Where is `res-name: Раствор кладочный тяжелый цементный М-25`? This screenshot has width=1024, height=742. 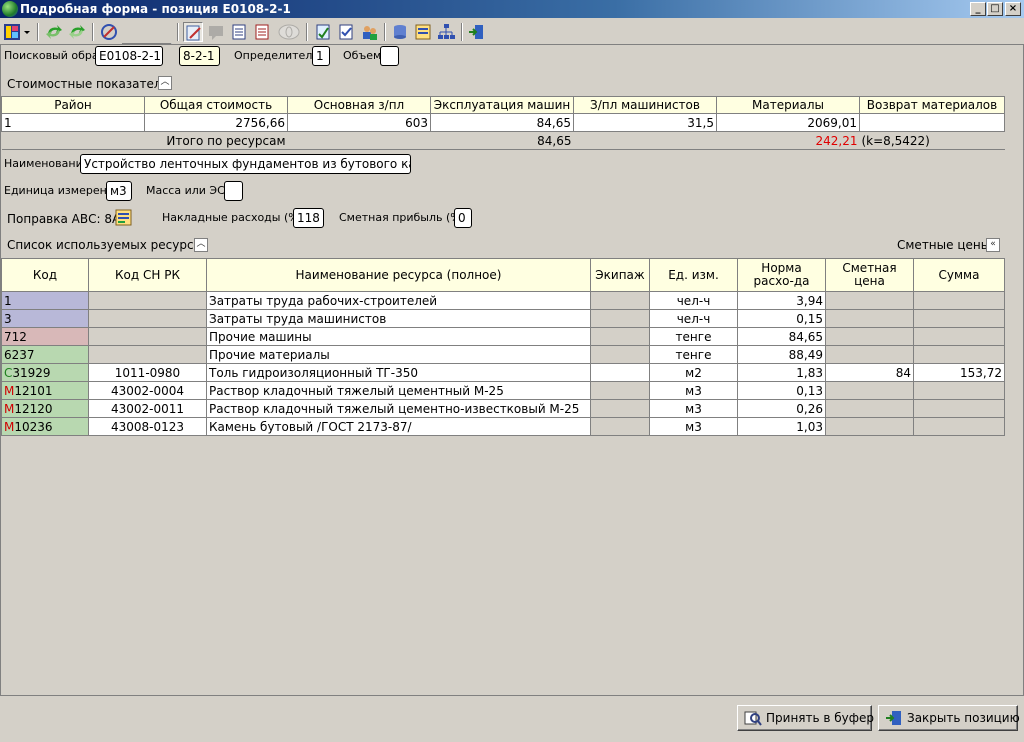 res-name: Раствор кладочный тяжелый цементный М-25 is located at coordinates (398, 390).